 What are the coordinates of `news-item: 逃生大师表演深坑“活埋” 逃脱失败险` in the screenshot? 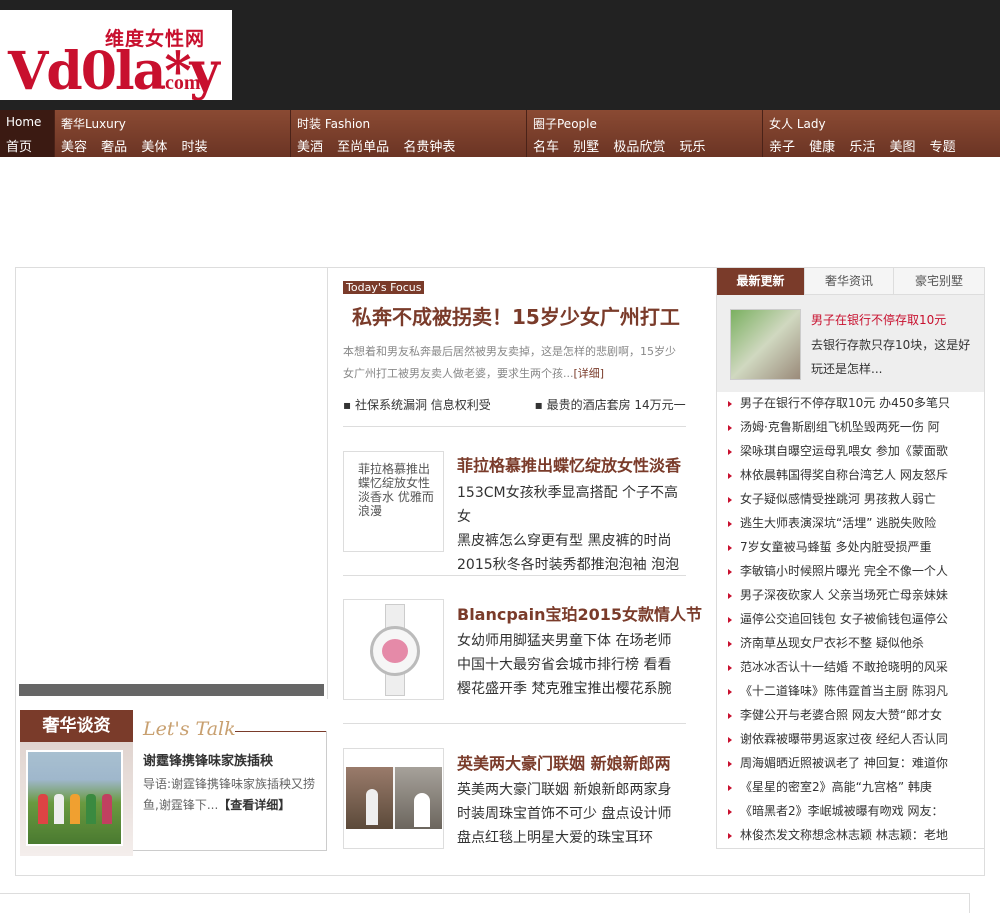 It's located at (855, 525).